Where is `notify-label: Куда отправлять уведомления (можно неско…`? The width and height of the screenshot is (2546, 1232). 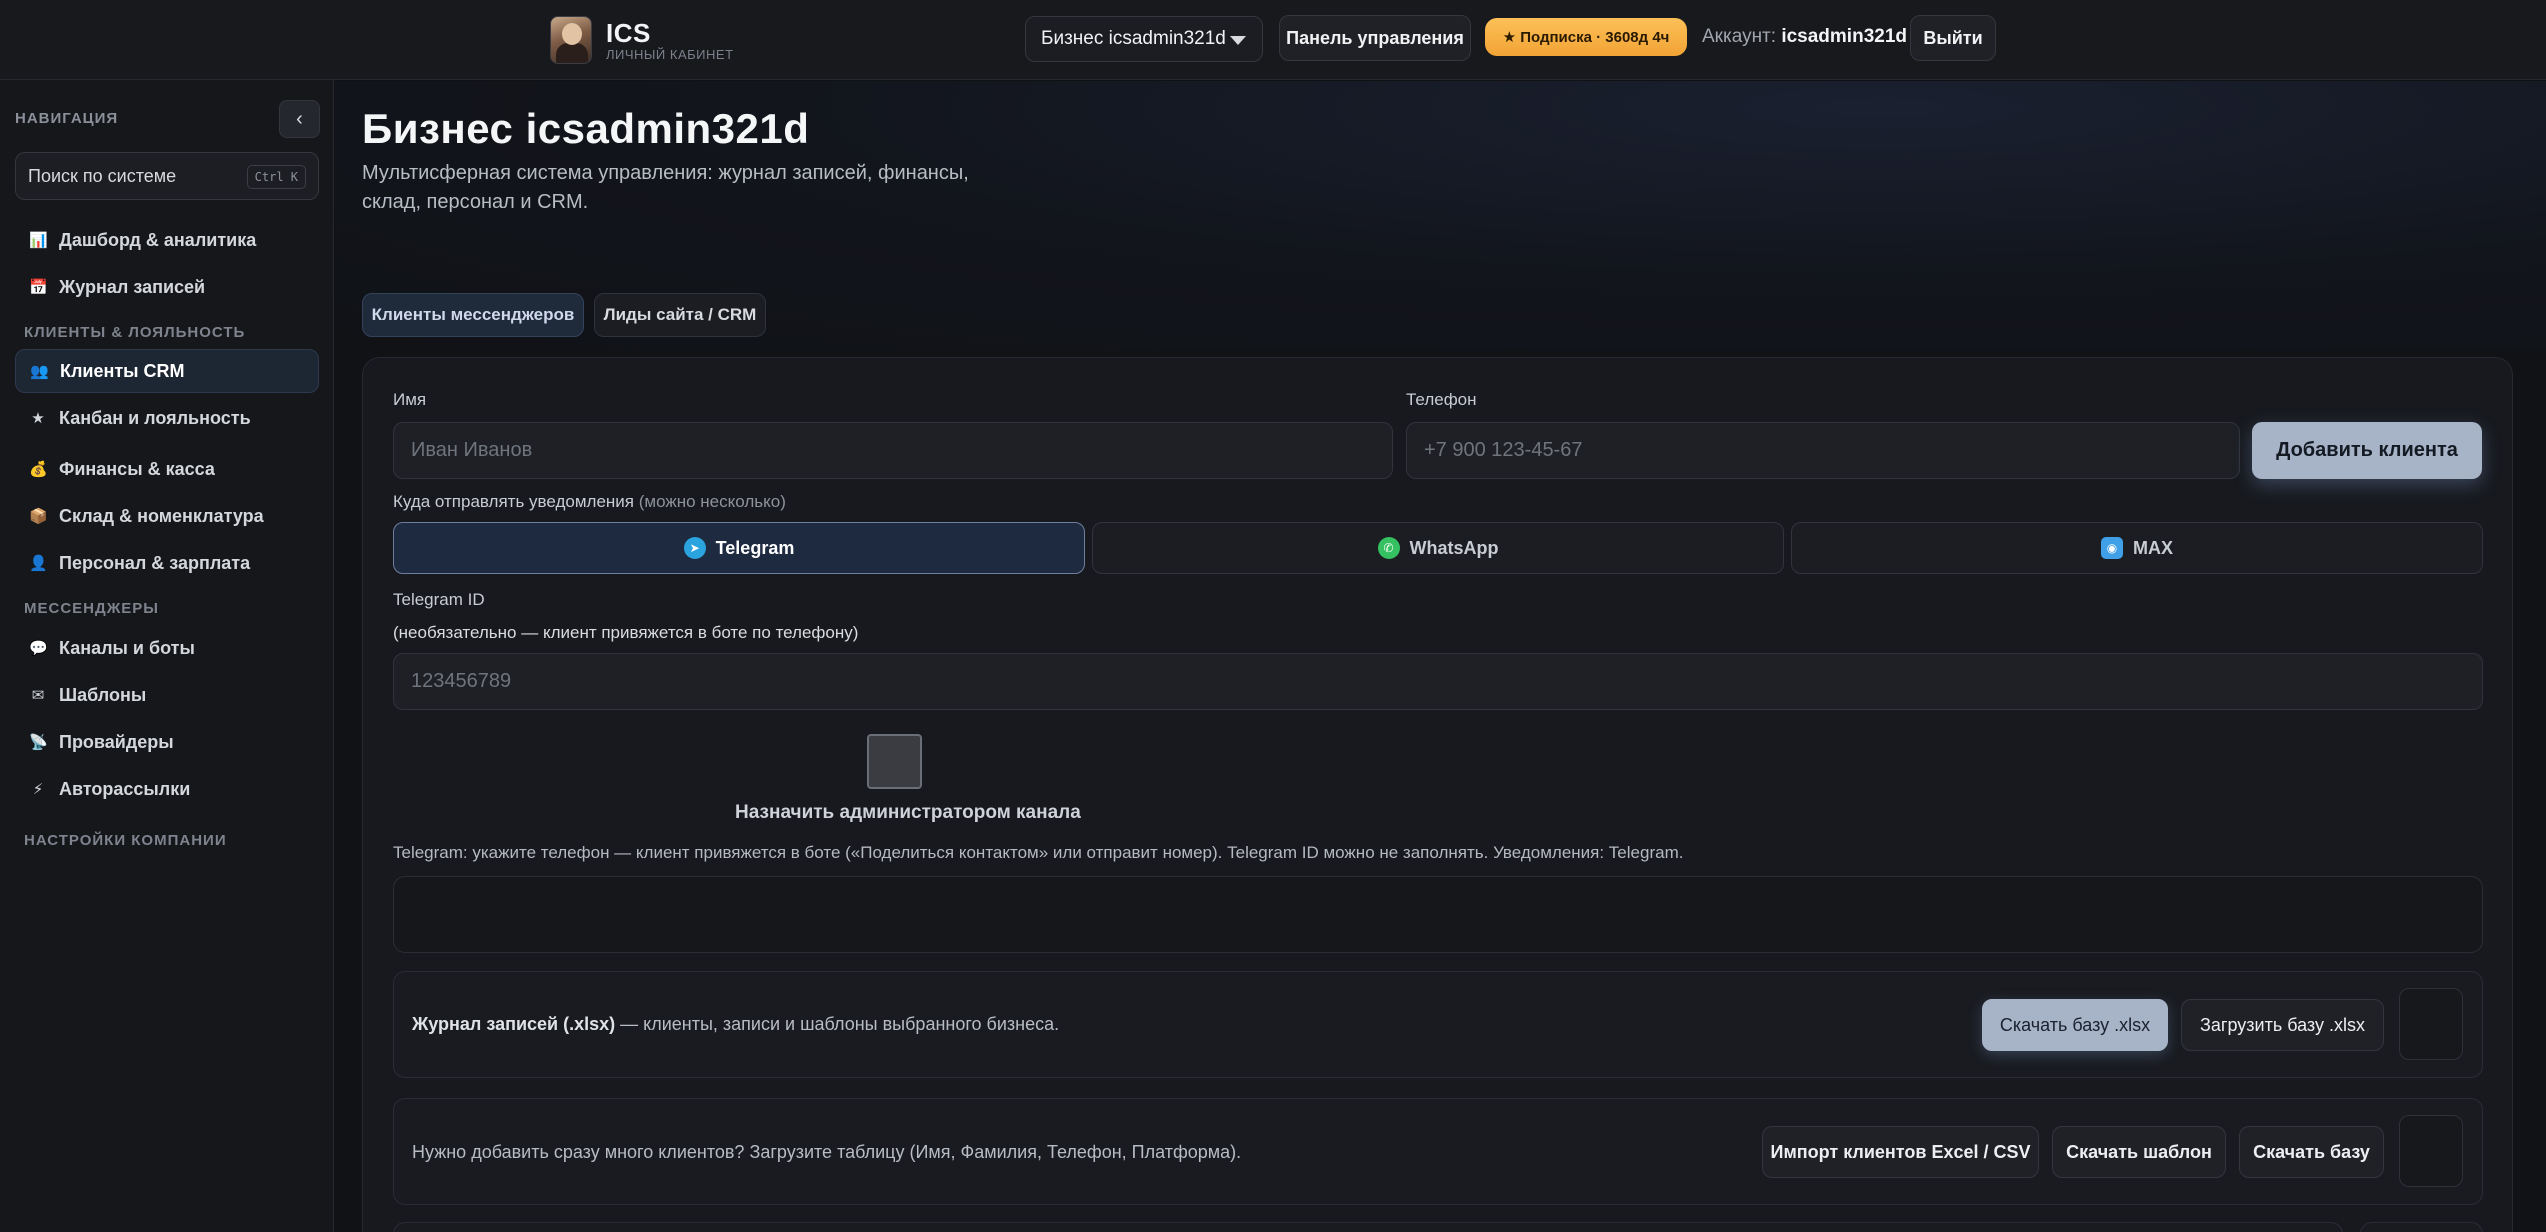 notify-label: Куда отправлять уведомления (можно неско… is located at coordinates (589, 502).